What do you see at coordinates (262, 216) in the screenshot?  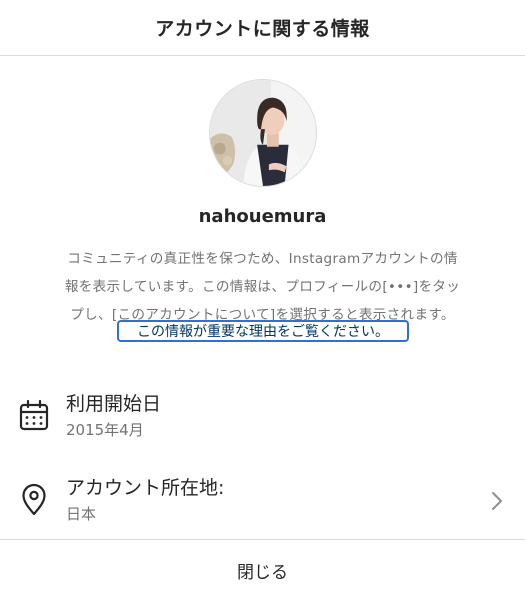 I see `username: nahouemura` at bounding box center [262, 216].